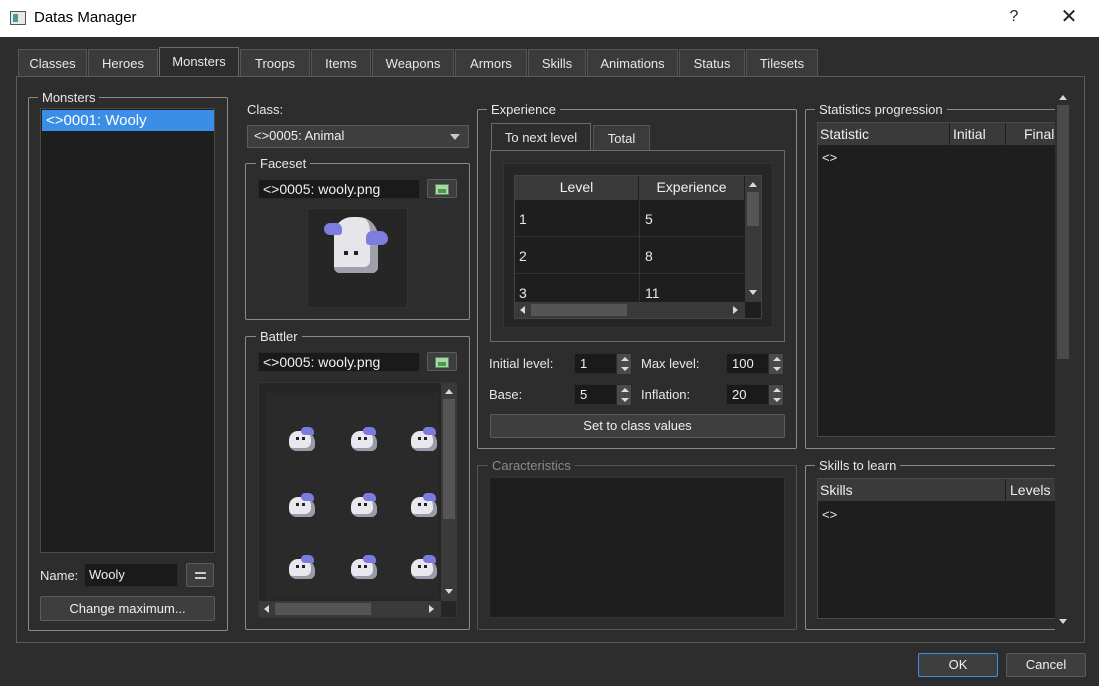 The width and height of the screenshot is (1099, 686). What do you see at coordinates (755, 363) in the screenshot?
I see `max-level-spinbox: 100` at bounding box center [755, 363].